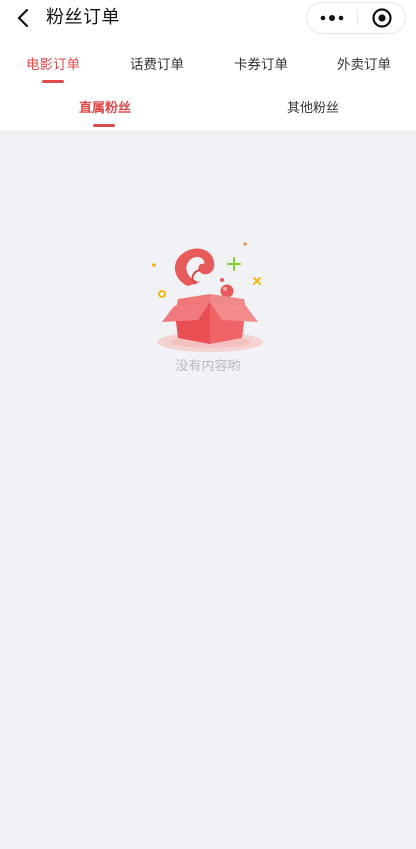  I want to click on subtab-direct-fans: 直属粉丝, so click(105, 109).